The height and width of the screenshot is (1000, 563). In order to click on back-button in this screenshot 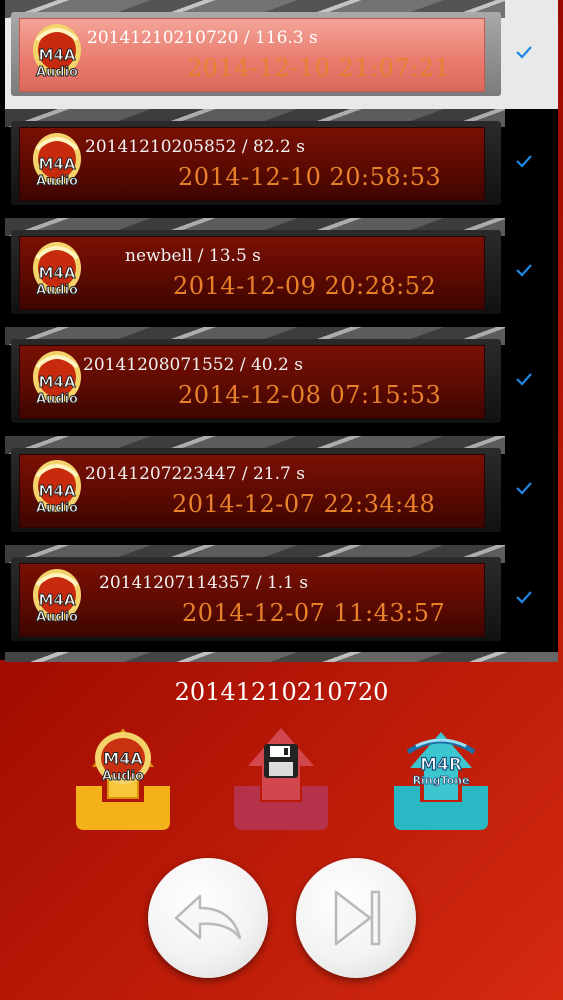, I will do `click(208, 918)`.